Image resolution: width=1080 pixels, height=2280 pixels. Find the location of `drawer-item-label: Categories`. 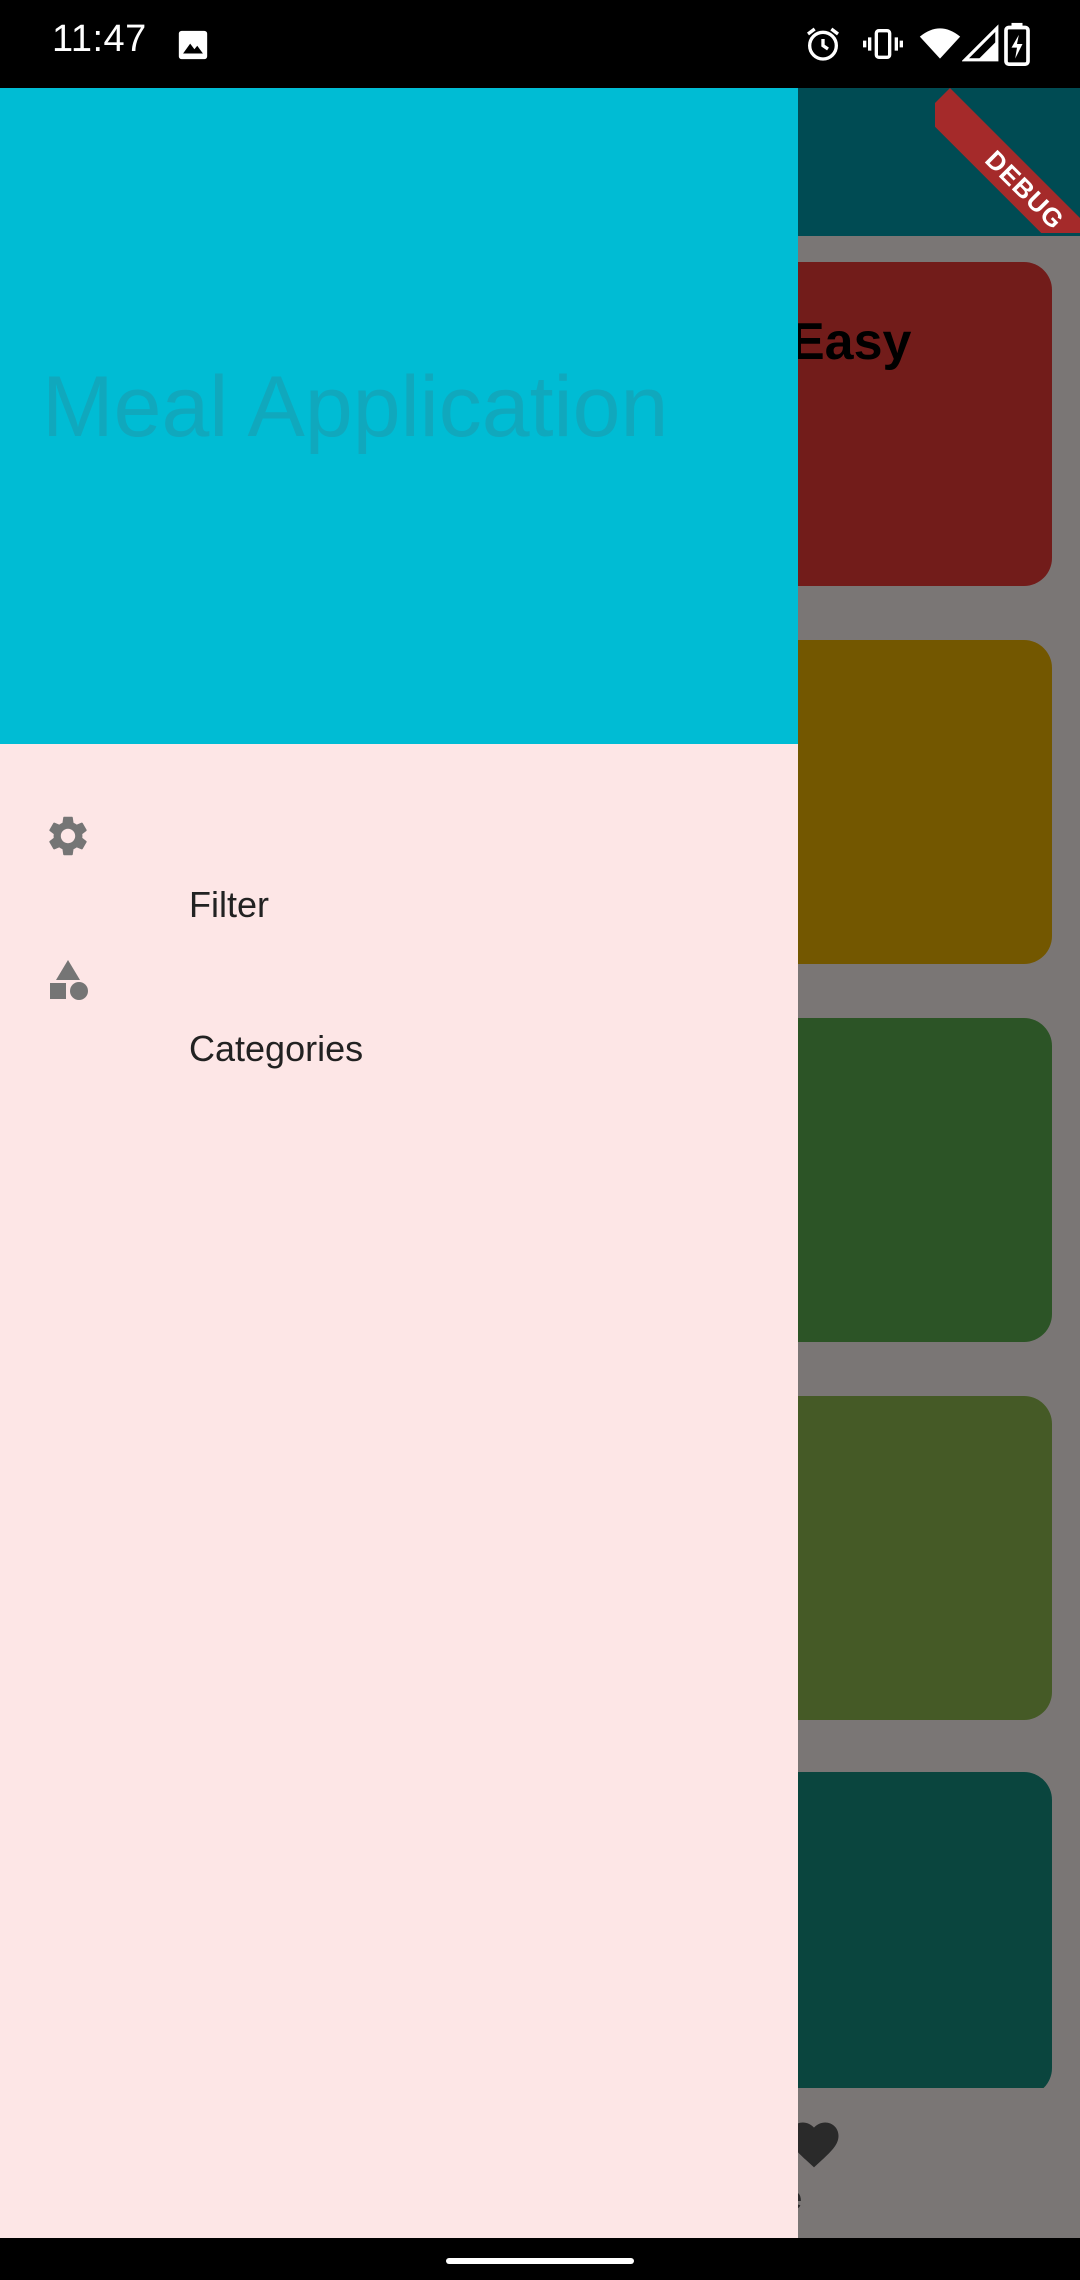

drawer-item-label: Categories is located at coordinates (276, 1048).